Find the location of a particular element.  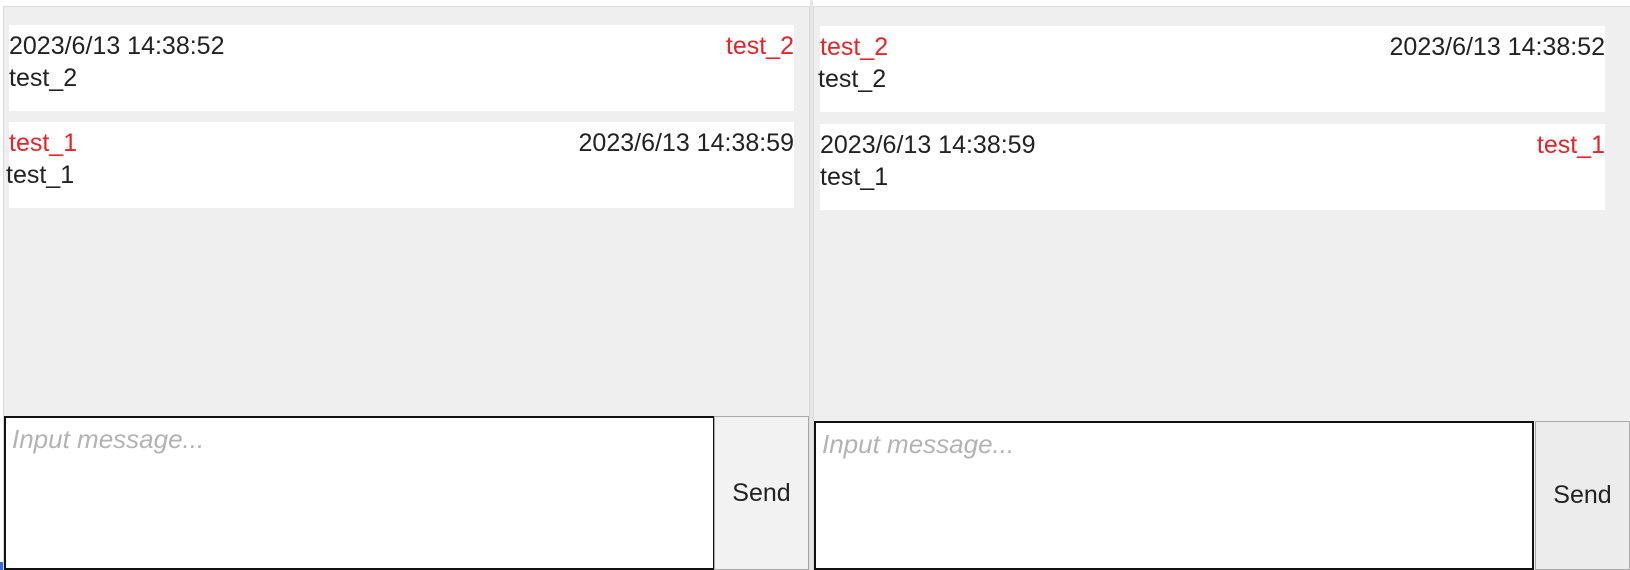

message-header: 2023/6/13 14:38:52 test_2 is located at coordinates (401, 46).